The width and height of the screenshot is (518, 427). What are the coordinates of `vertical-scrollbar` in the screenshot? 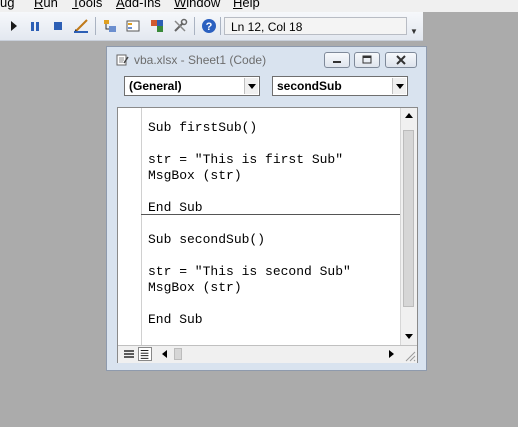 It's located at (408, 226).